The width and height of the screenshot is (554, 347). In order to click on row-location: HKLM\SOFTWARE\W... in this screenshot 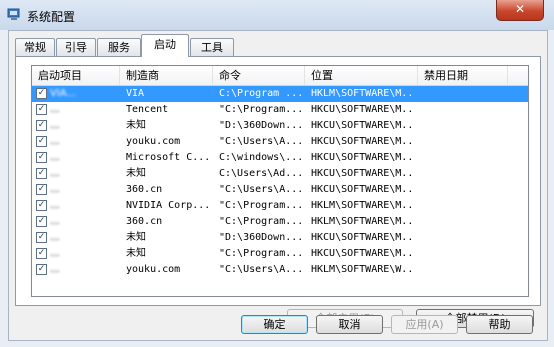, I will do `click(363, 269)`.